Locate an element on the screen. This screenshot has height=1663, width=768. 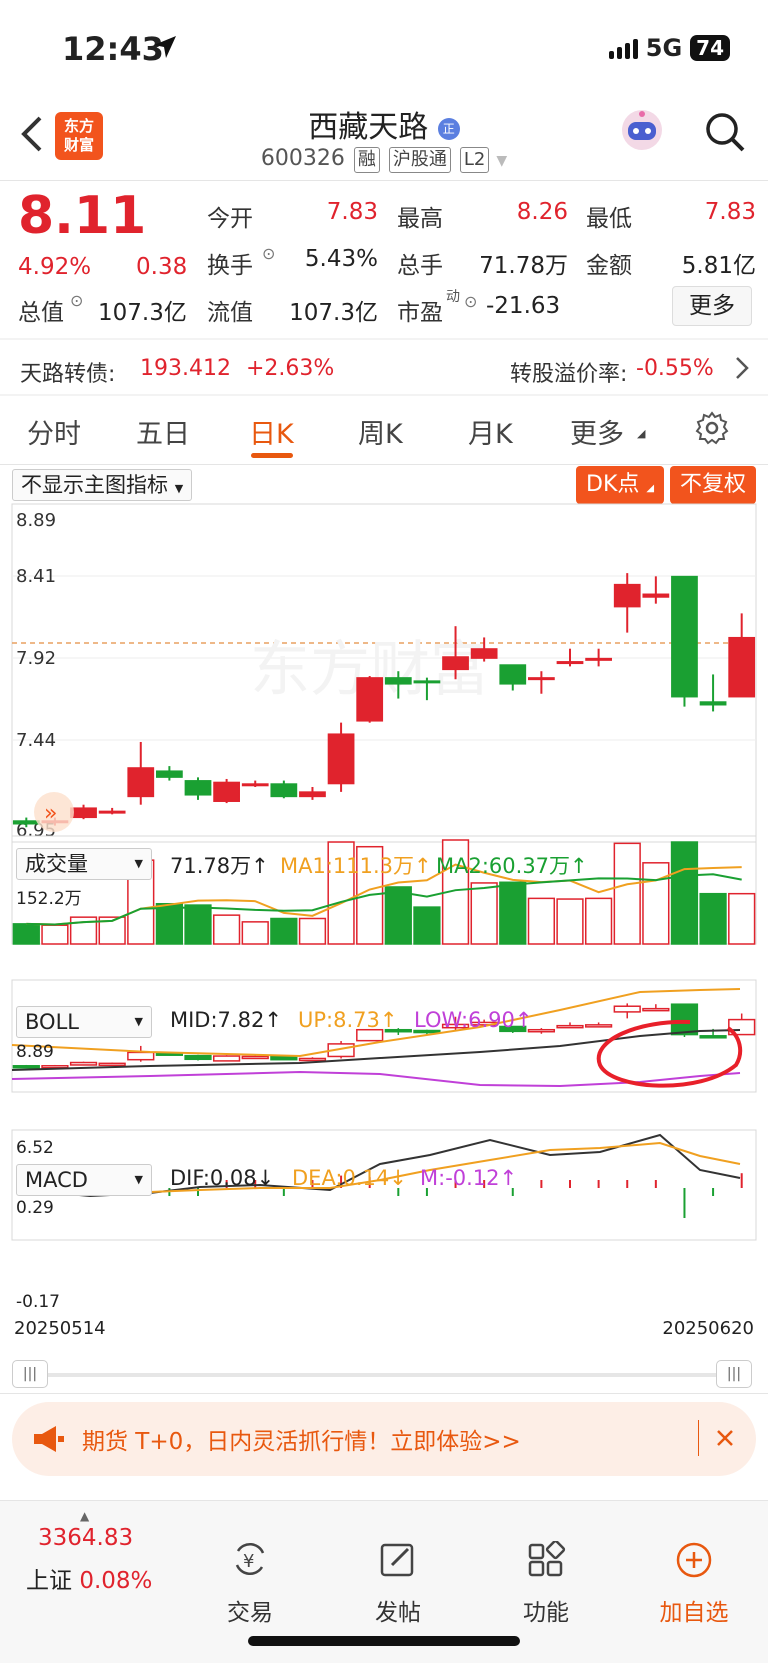
dropdown-corner-icon: ◢ is located at coordinates (641, 433).